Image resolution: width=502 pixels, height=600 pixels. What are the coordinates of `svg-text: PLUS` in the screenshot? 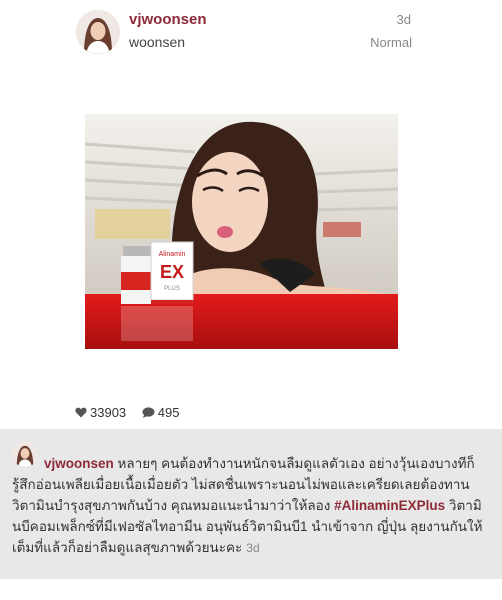 It's located at (172, 289).